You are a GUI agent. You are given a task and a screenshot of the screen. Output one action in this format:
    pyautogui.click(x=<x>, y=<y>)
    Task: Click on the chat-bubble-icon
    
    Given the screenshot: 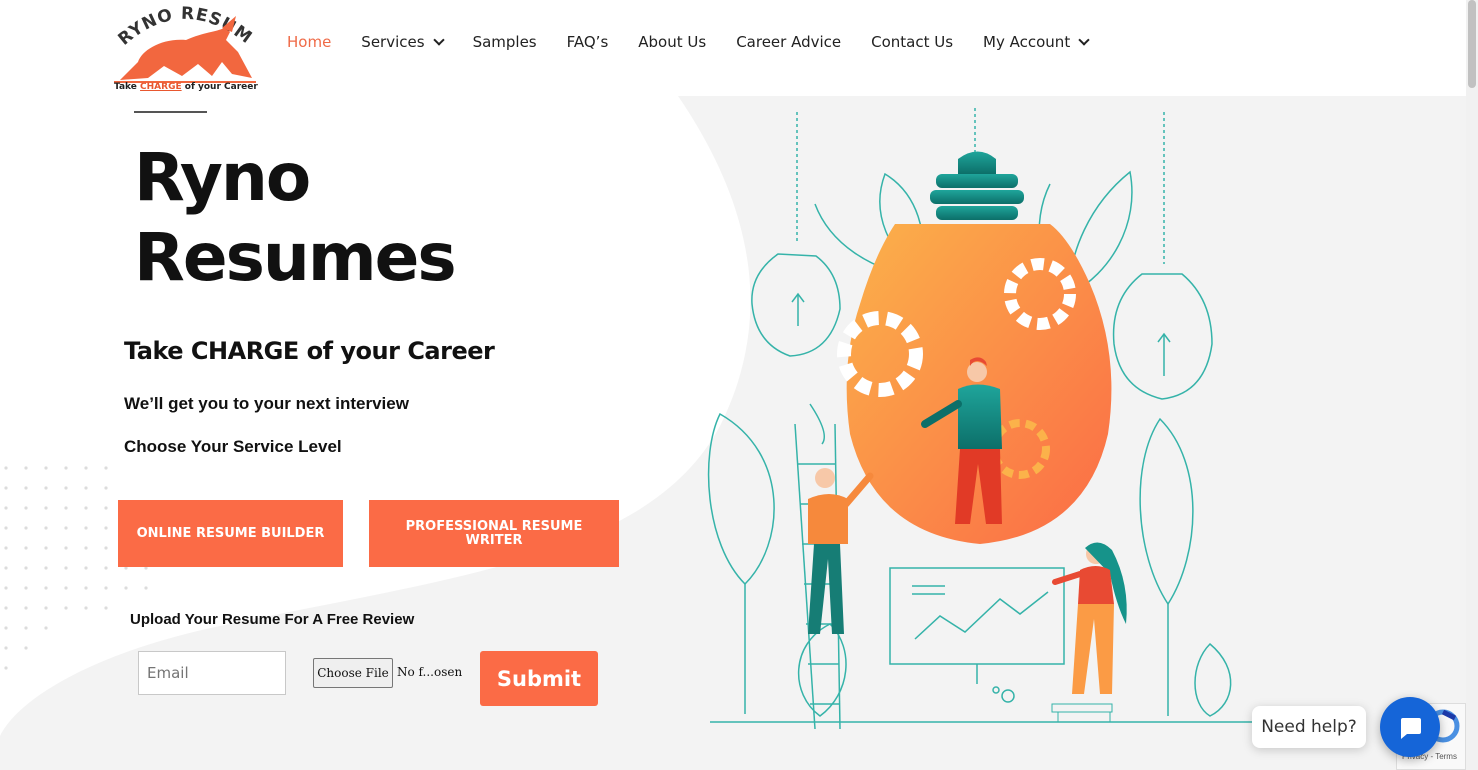 What is the action you would take?
    pyautogui.click(x=1411, y=728)
    